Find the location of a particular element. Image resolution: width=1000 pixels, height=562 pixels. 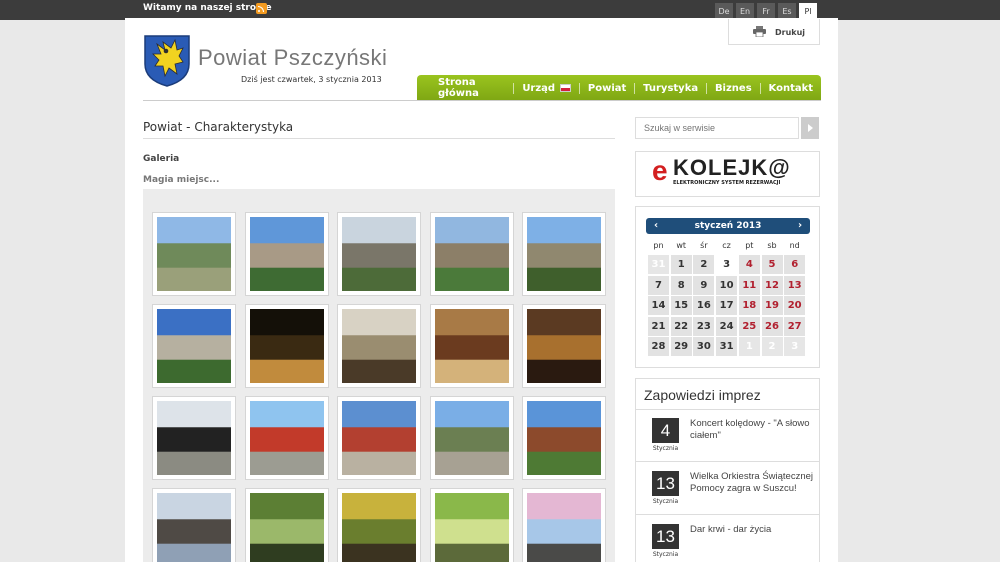

nav-label: Urząd is located at coordinates (539, 88).